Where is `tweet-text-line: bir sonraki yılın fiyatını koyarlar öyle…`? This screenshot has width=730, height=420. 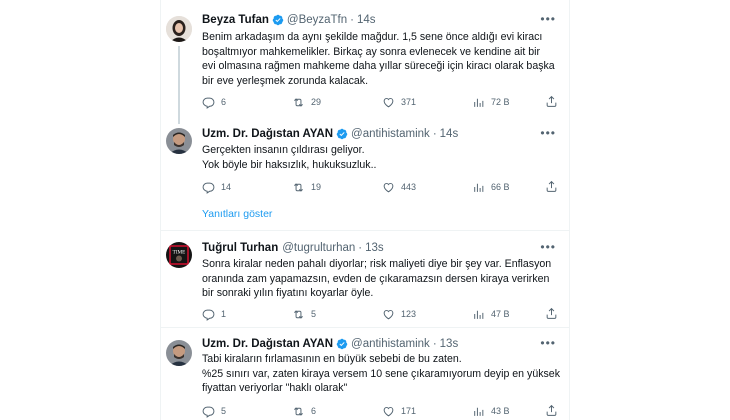
tweet-text-line: bir sonraki yılın fiyatını koyarlar öyle… is located at coordinates (288, 293).